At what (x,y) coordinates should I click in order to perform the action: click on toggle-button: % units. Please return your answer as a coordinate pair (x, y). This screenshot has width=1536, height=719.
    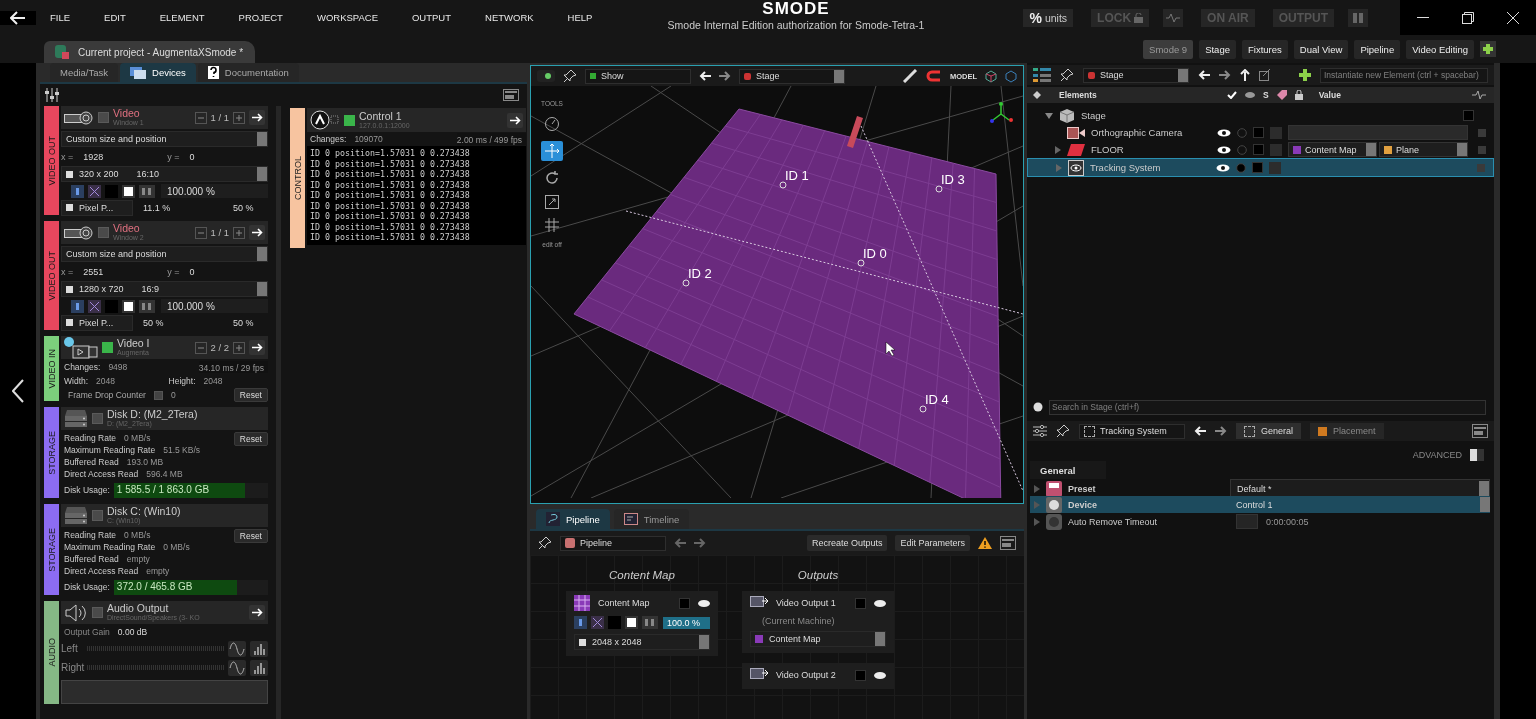
    Looking at the image, I should click on (1048, 17).